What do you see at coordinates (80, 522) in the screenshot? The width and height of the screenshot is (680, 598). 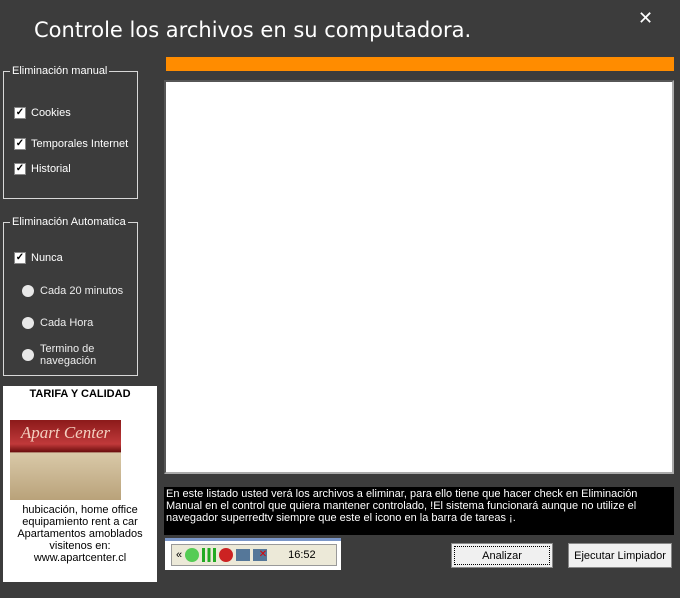 I see `ad-line: equipamiento rent a car` at bounding box center [80, 522].